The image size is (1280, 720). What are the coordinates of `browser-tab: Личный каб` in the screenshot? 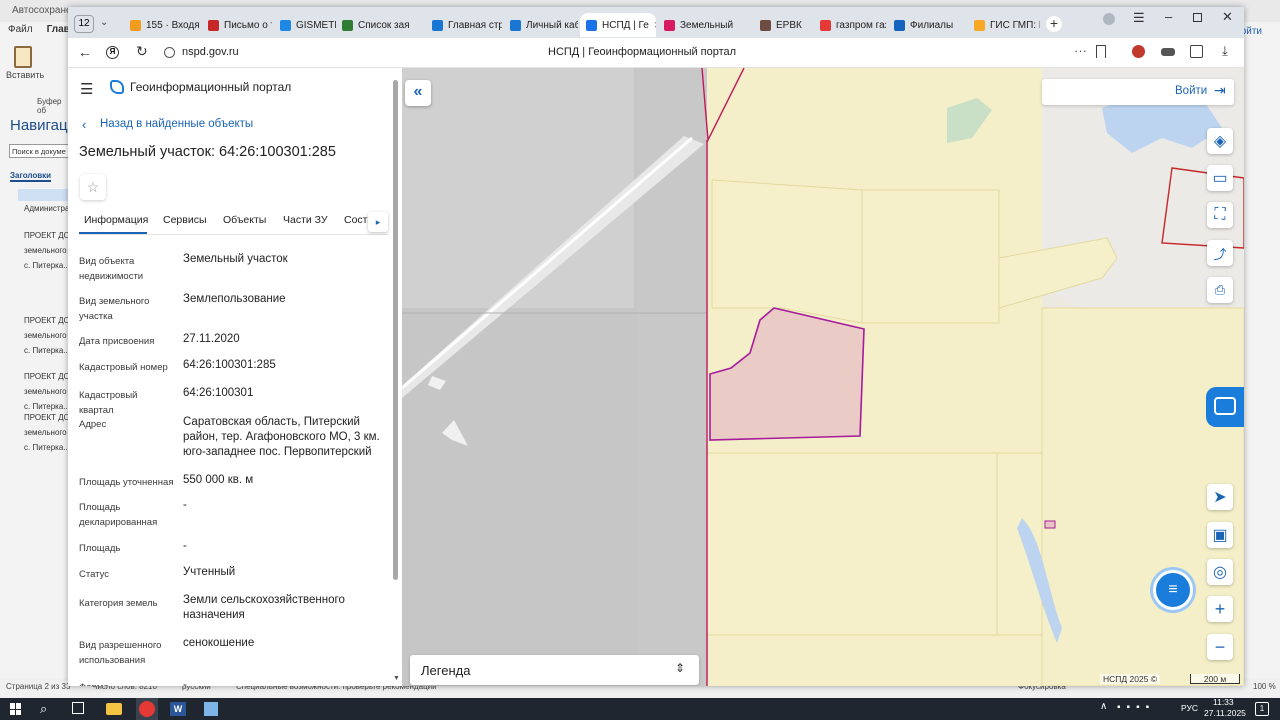 It's located at (541, 25).